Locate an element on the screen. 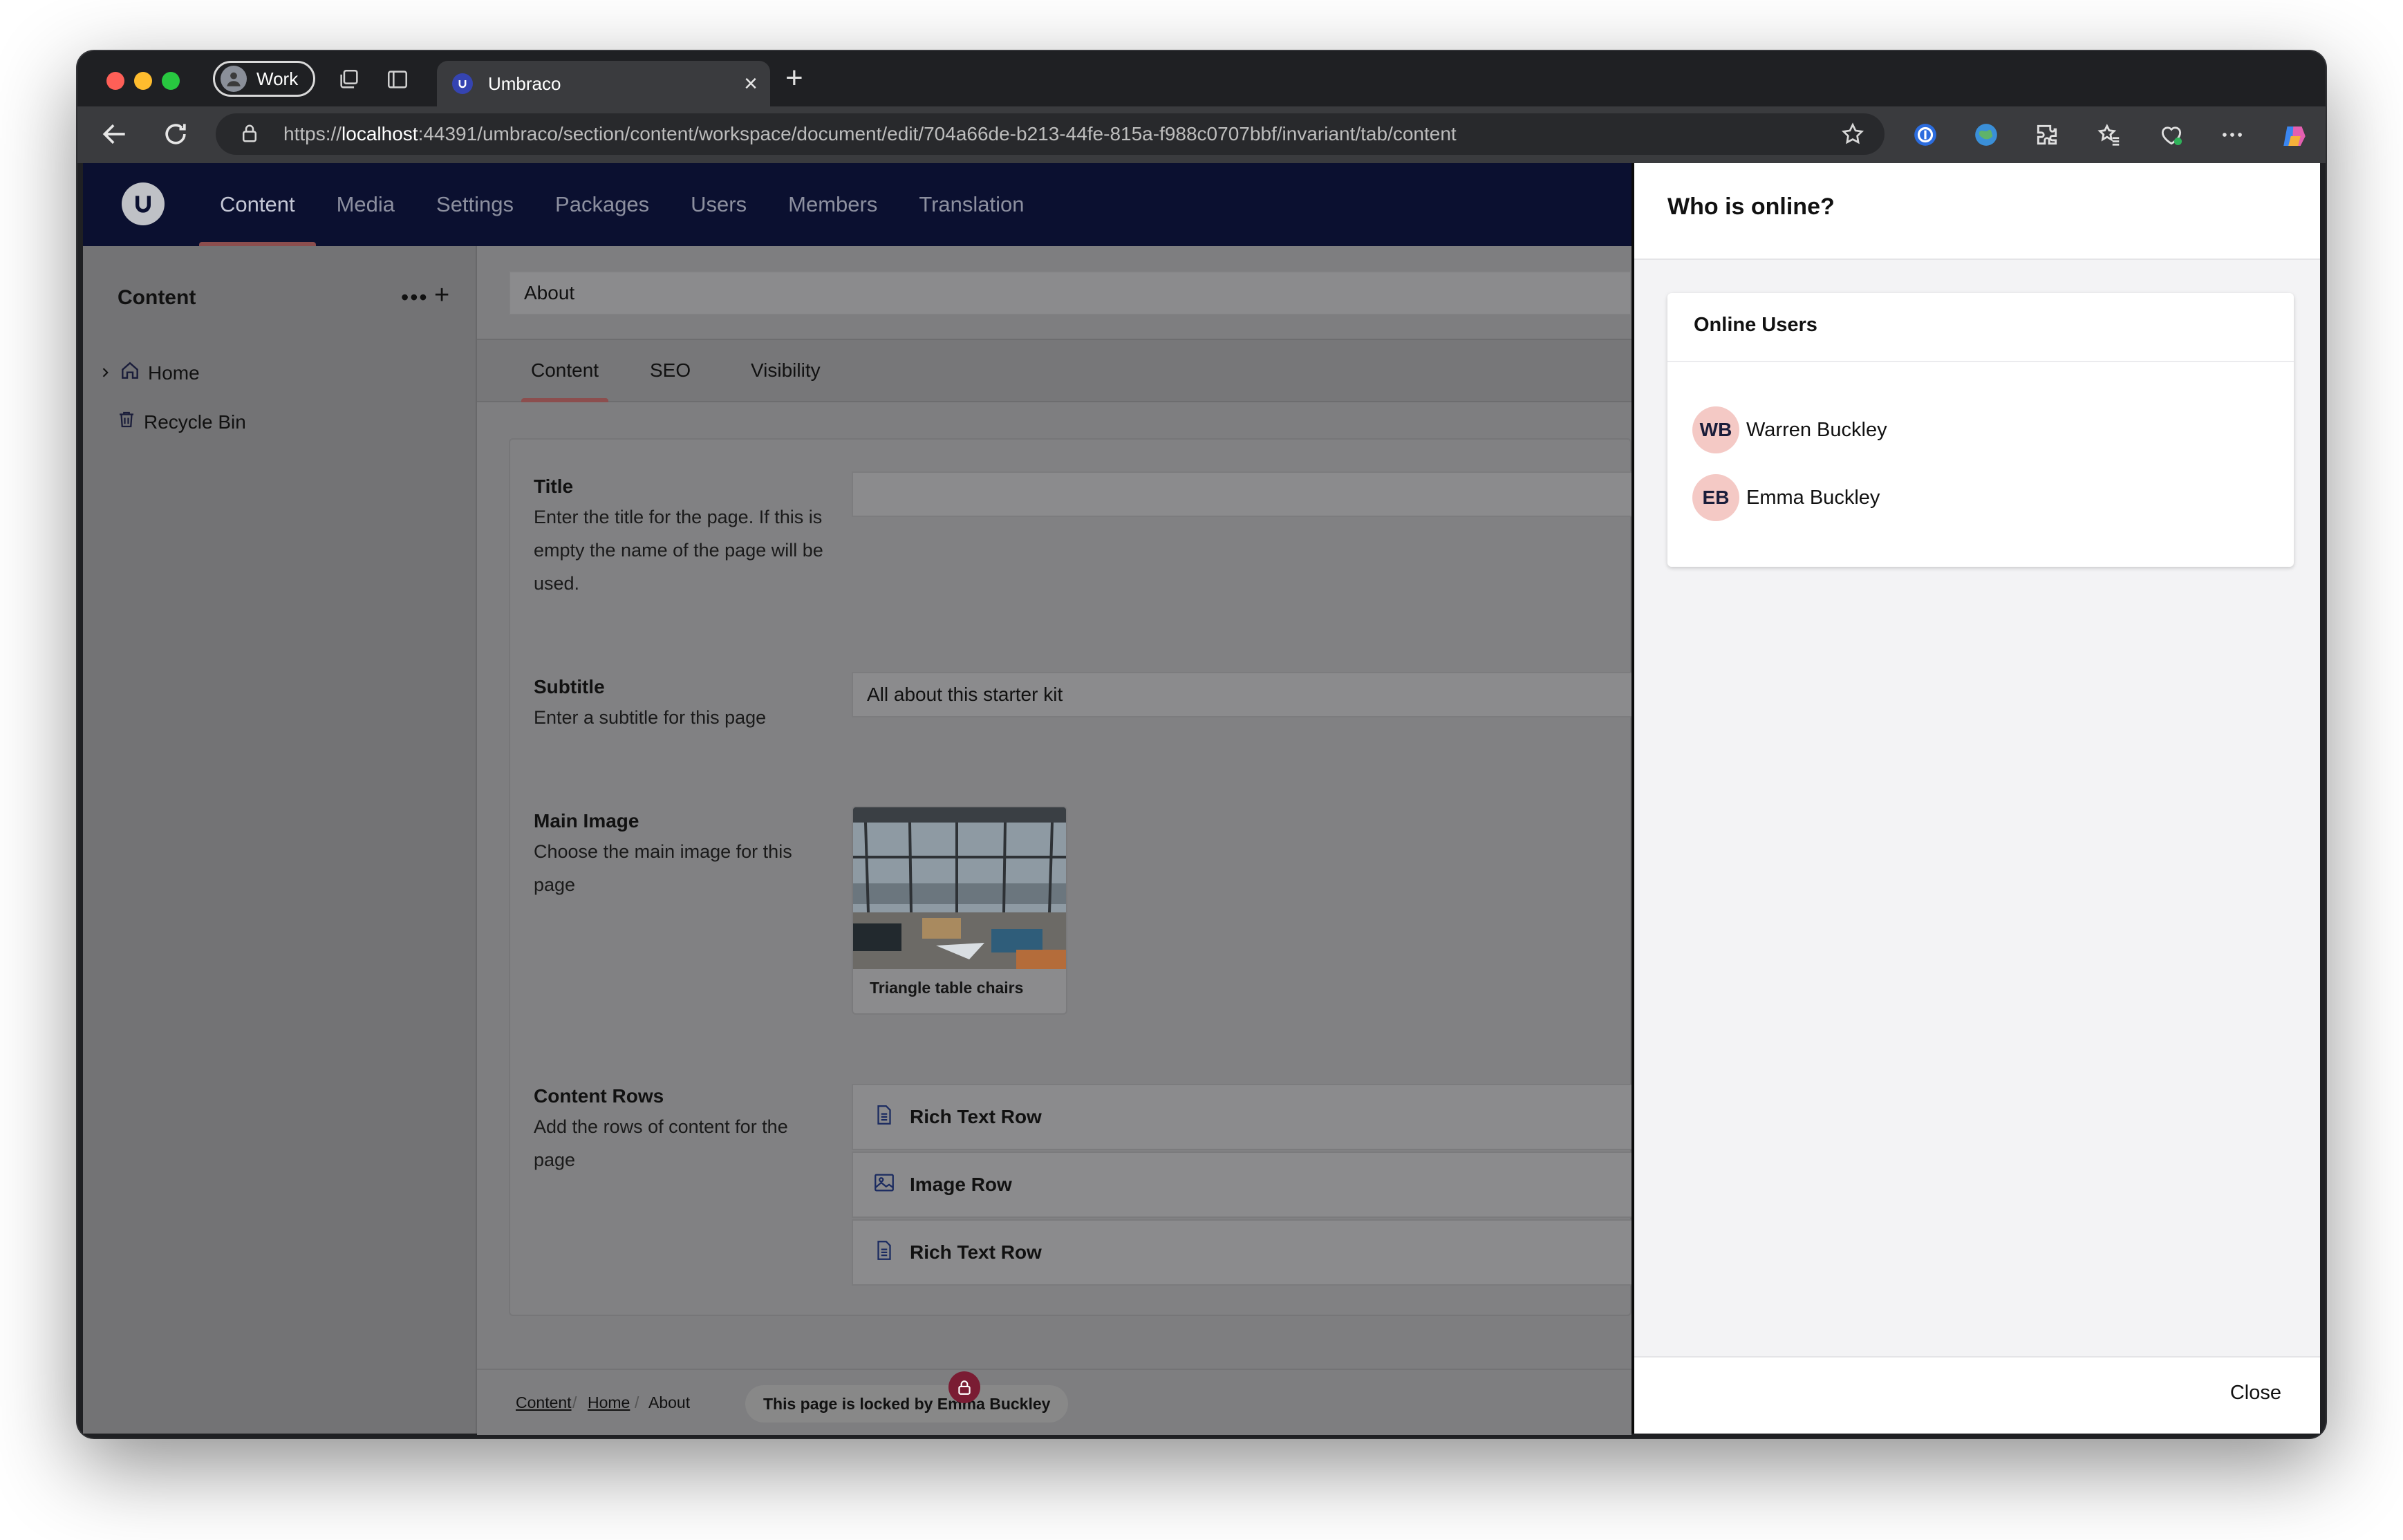  user-name: Emma Buckley is located at coordinates (1813, 497).